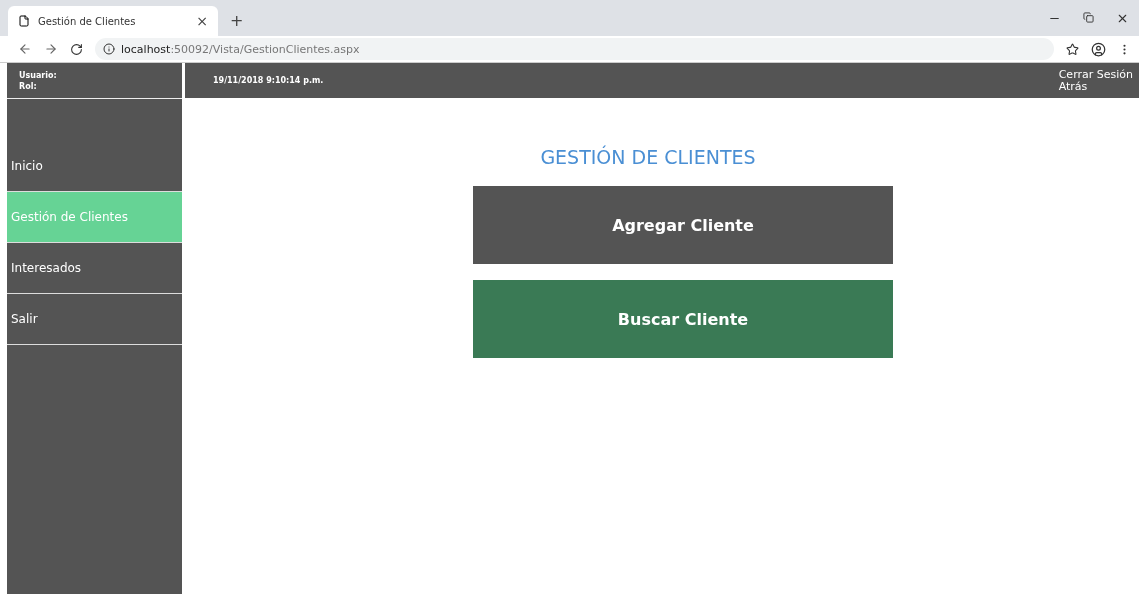 This screenshot has height=594, width=1139. I want to click on action-button: Buscar Cliente, so click(683, 319).